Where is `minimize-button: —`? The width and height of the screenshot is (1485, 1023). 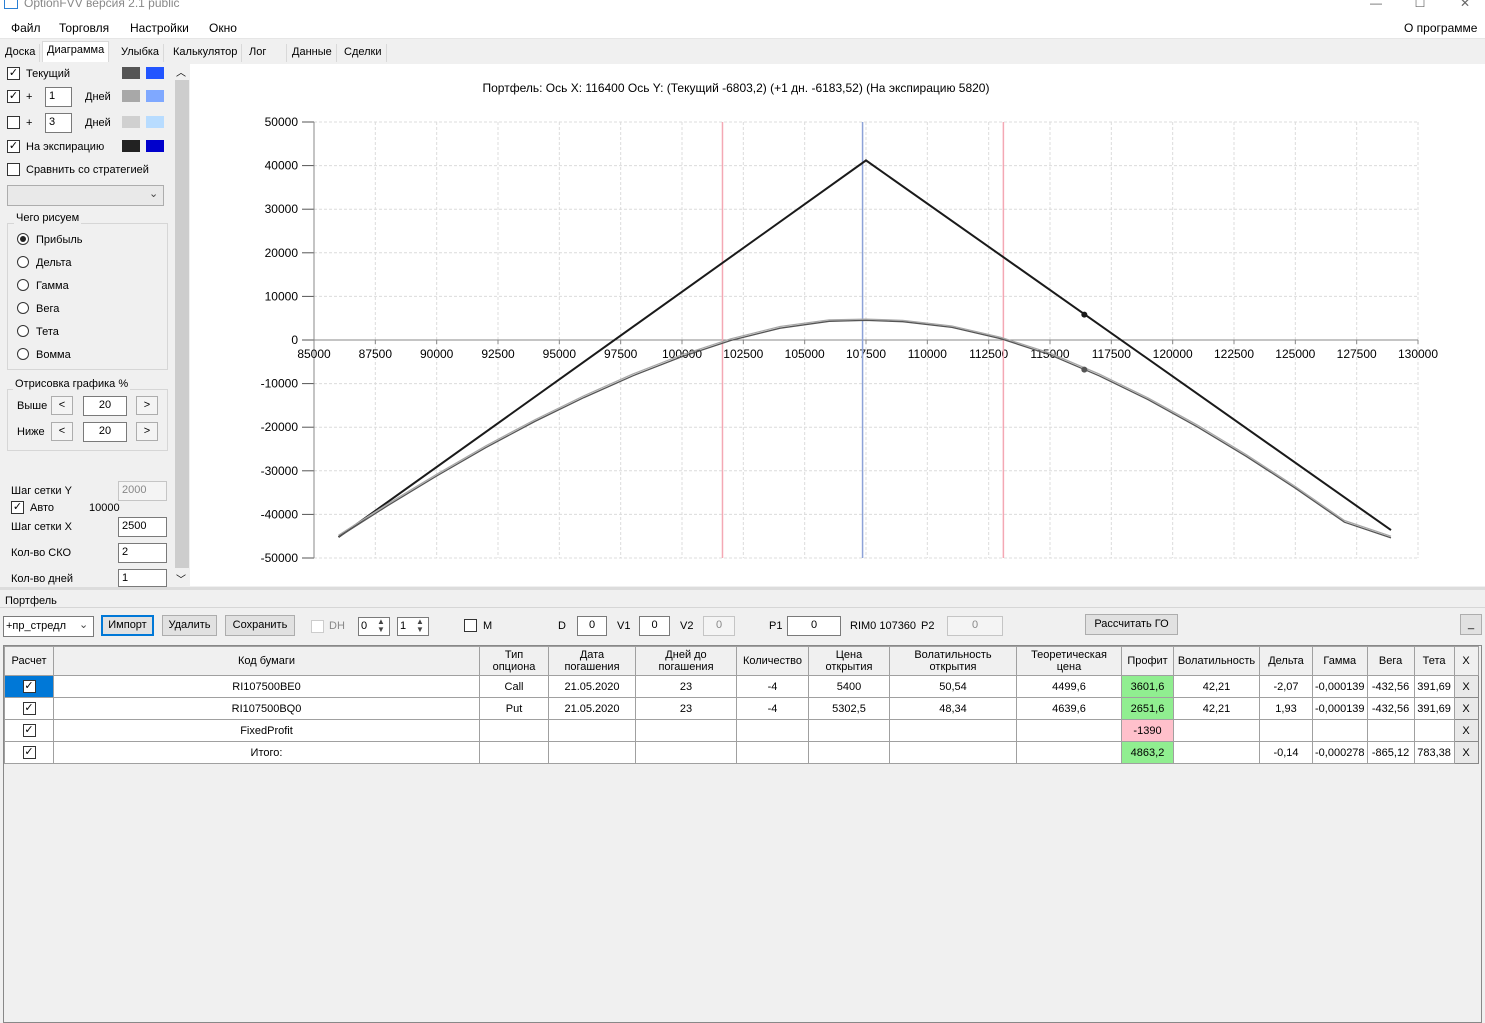
minimize-button: — is located at coordinates (1376, 5).